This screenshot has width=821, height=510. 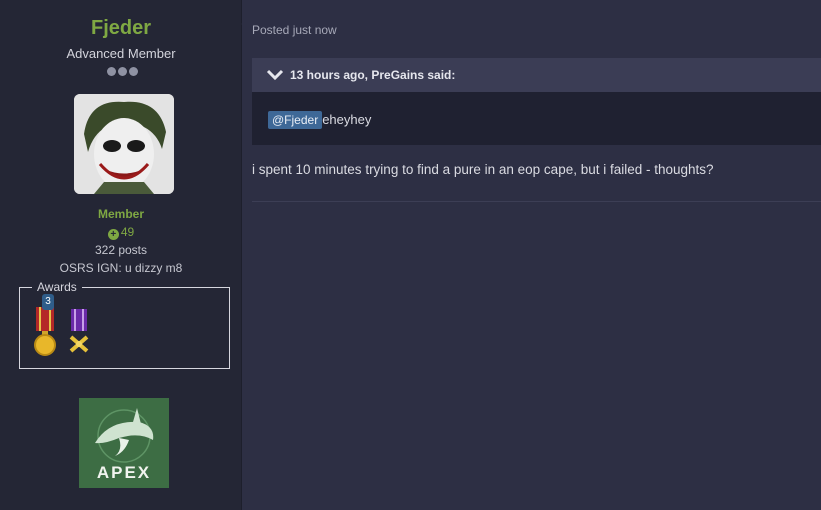 I want to click on quote-citation: 13 hours ago, PreGains said:, so click(x=373, y=75).